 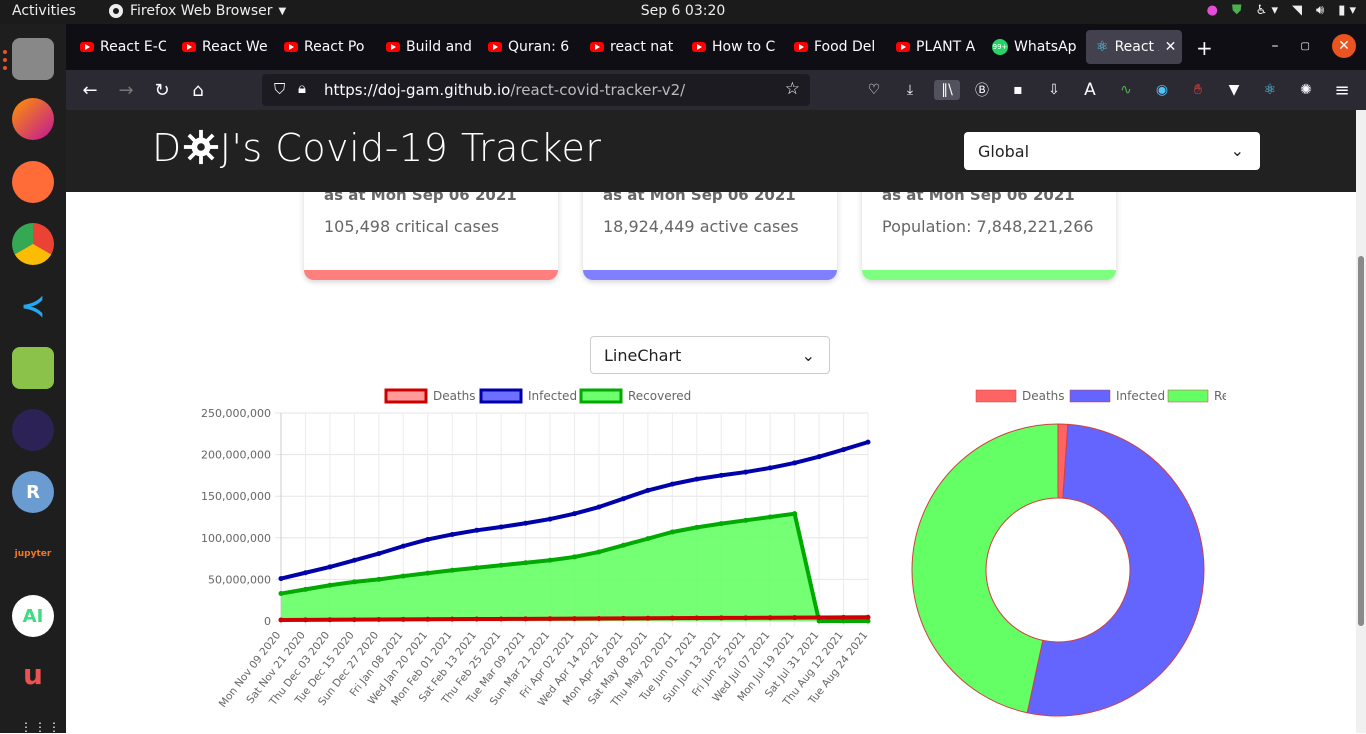 What do you see at coordinates (988, 226) in the screenshot?
I see `card-stat: Population: 7,848,221,266` at bounding box center [988, 226].